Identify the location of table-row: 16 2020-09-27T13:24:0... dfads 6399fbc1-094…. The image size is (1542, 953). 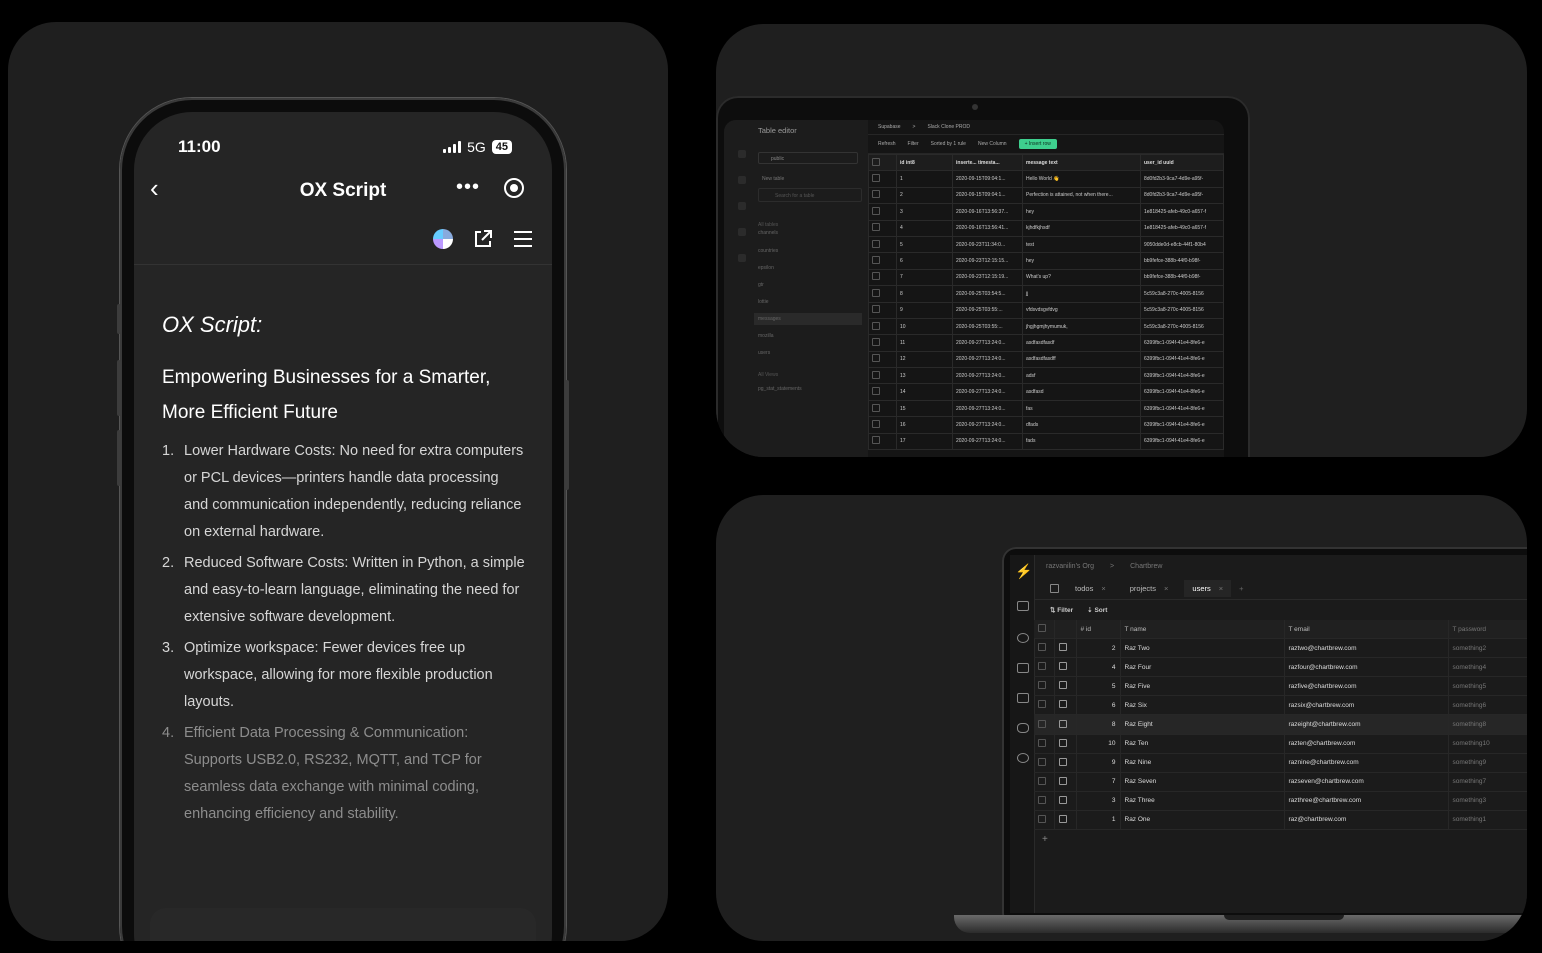
(1046, 425).